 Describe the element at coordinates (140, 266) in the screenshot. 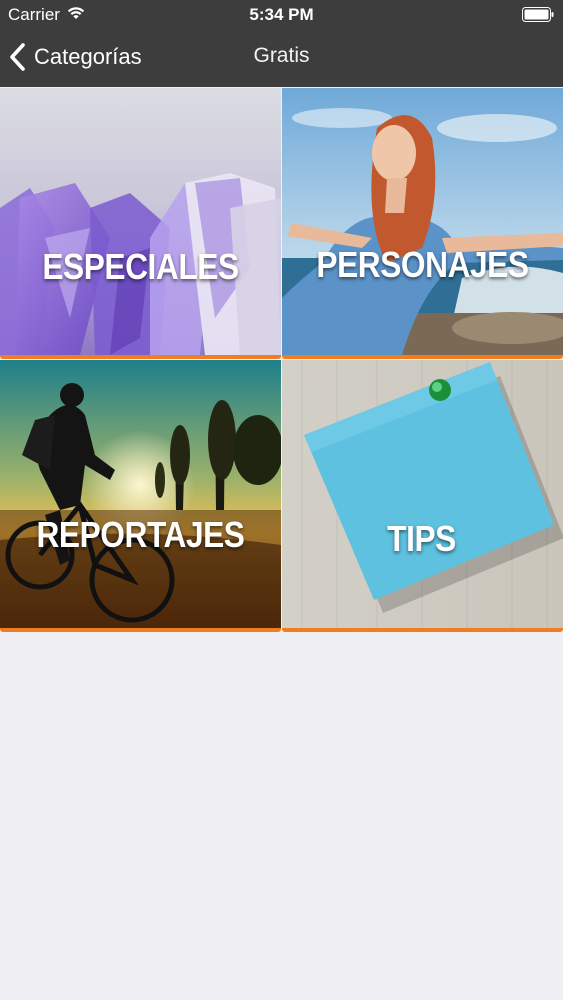

I see `category-label: ESPECIALES` at that location.